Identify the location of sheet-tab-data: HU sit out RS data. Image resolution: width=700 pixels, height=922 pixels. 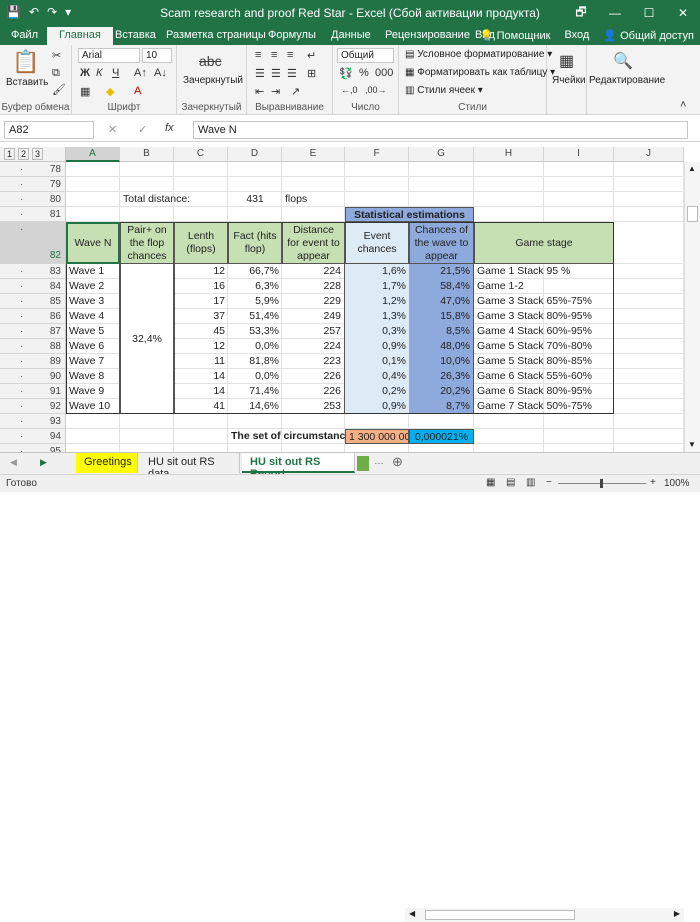
(190, 466).